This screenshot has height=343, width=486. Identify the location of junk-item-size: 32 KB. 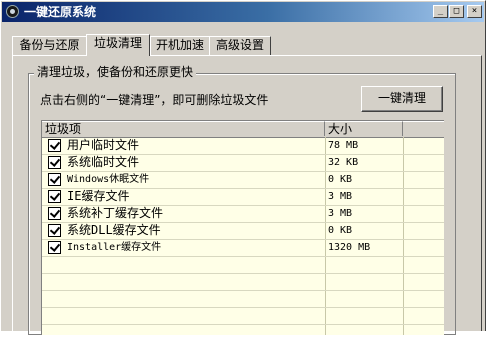
(343, 162).